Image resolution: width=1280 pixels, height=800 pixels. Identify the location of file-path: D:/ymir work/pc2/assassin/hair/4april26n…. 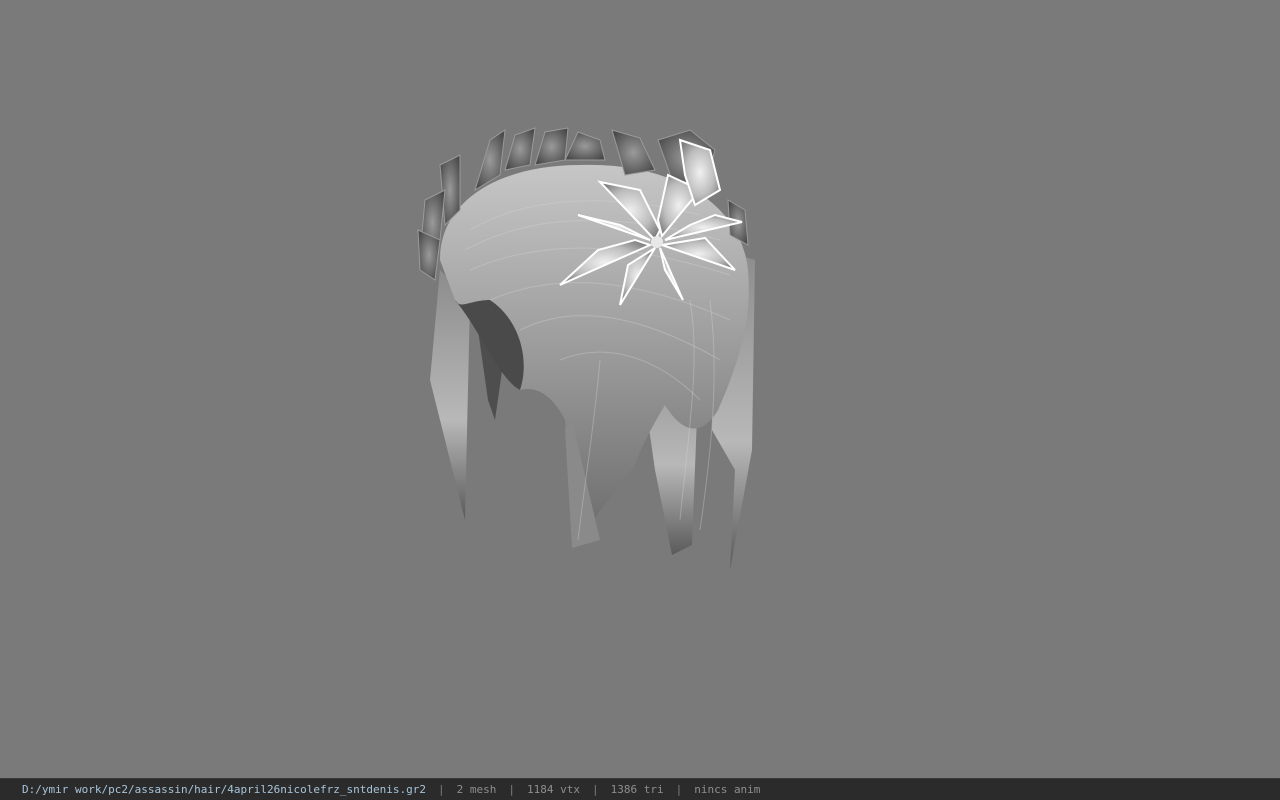
(224, 789).